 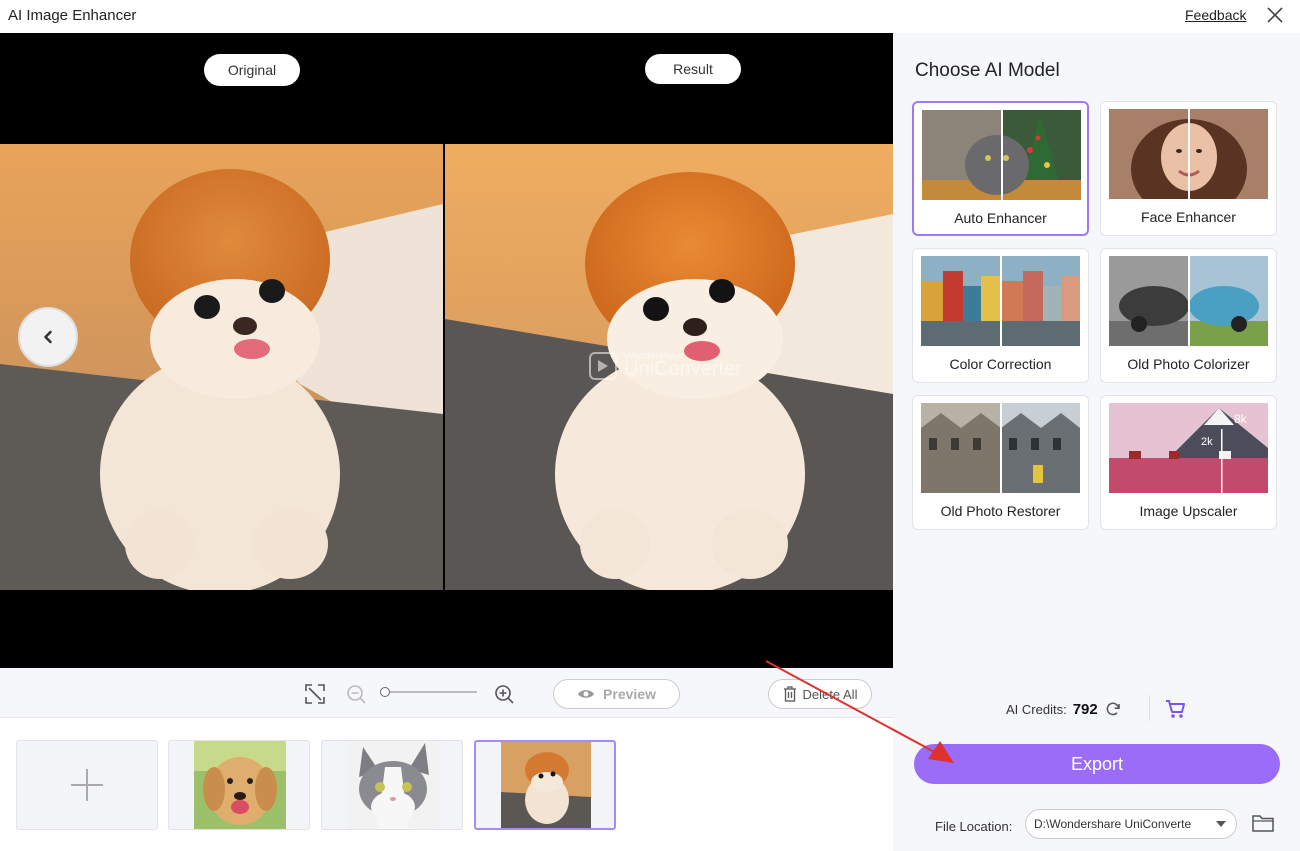 I want to click on model-card-face-enhancer: Face Enhancer, so click(x=1188, y=168).